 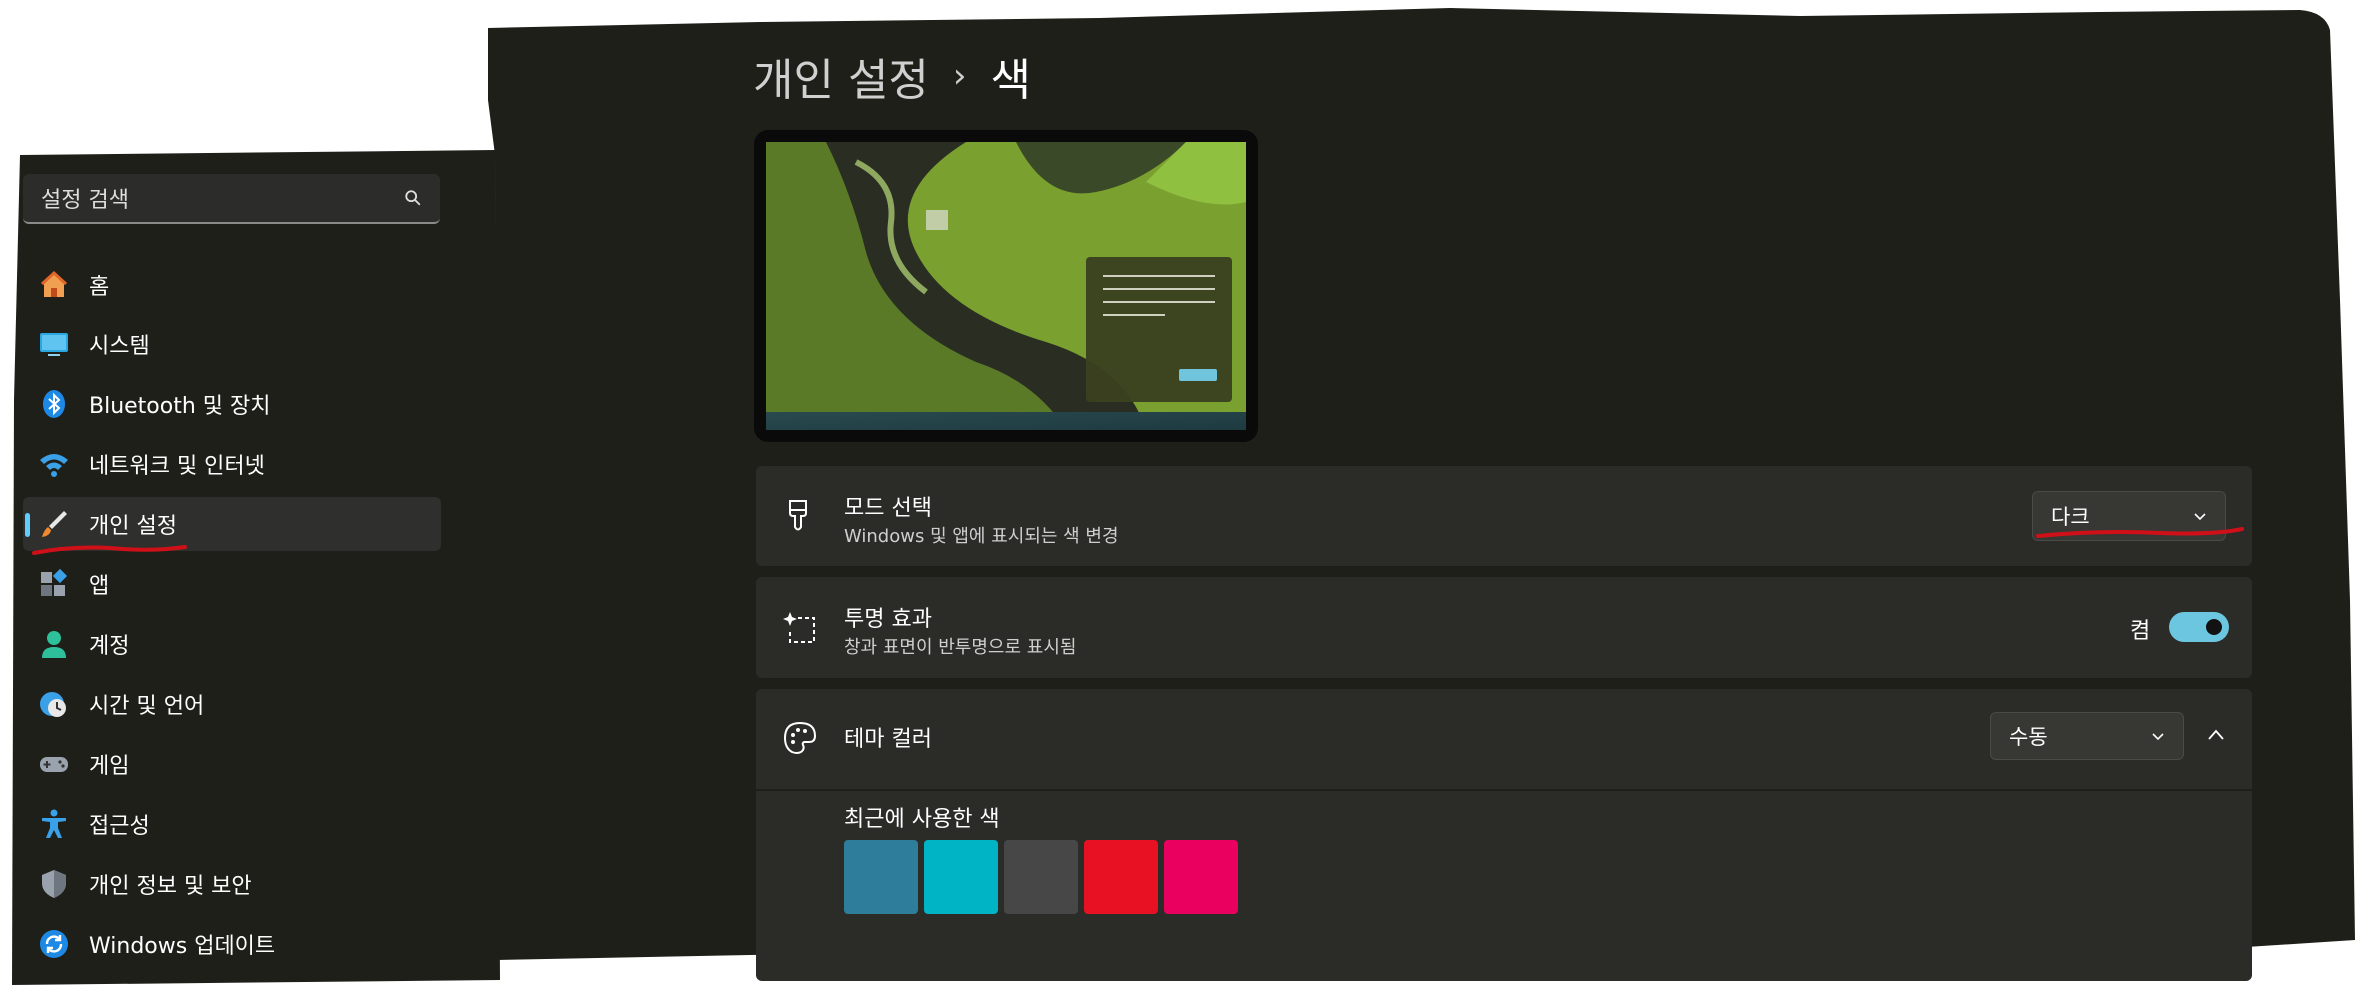 What do you see at coordinates (798, 515) in the screenshot?
I see `paint-brush-icon` at bounding box center [798, 515].